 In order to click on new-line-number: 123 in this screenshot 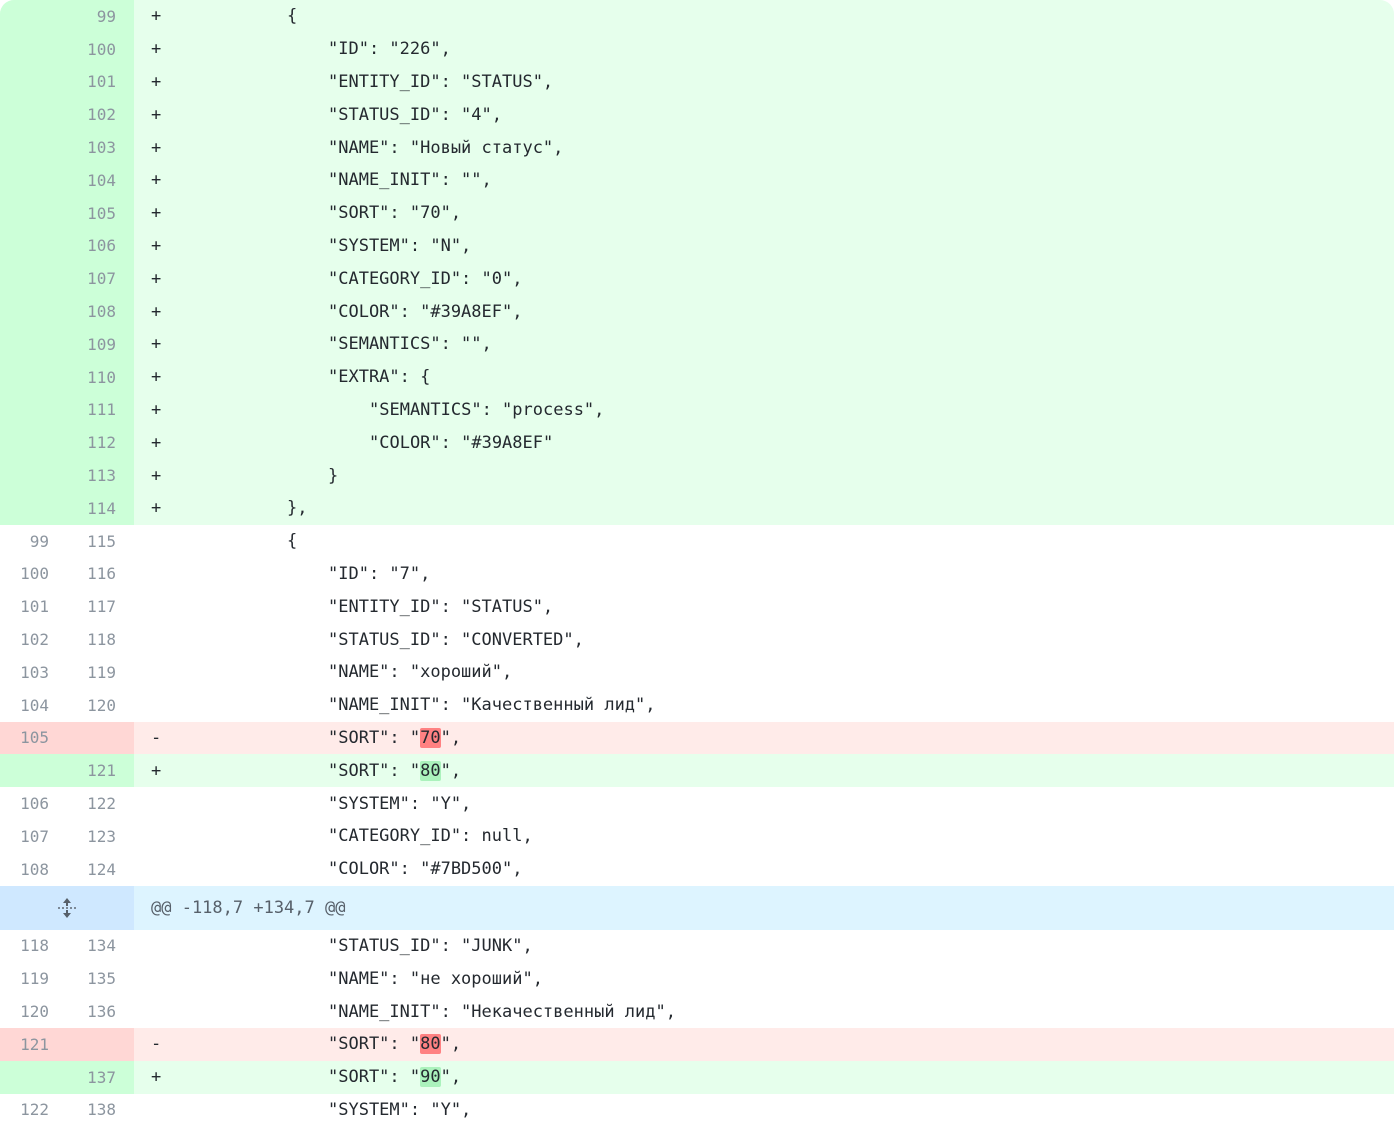, I will do `click(100, 836)`.